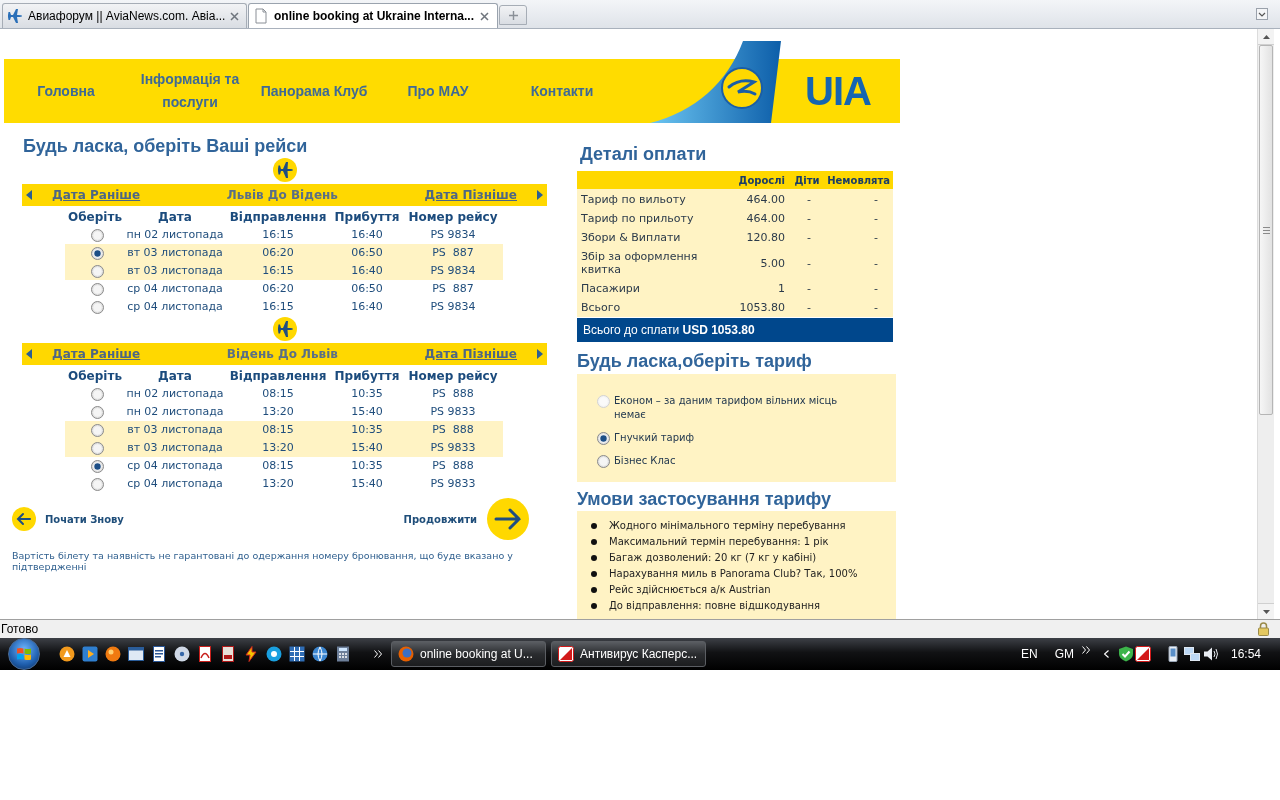  I want to click on nav-link: Інформація та послуги, so click(190, 91).